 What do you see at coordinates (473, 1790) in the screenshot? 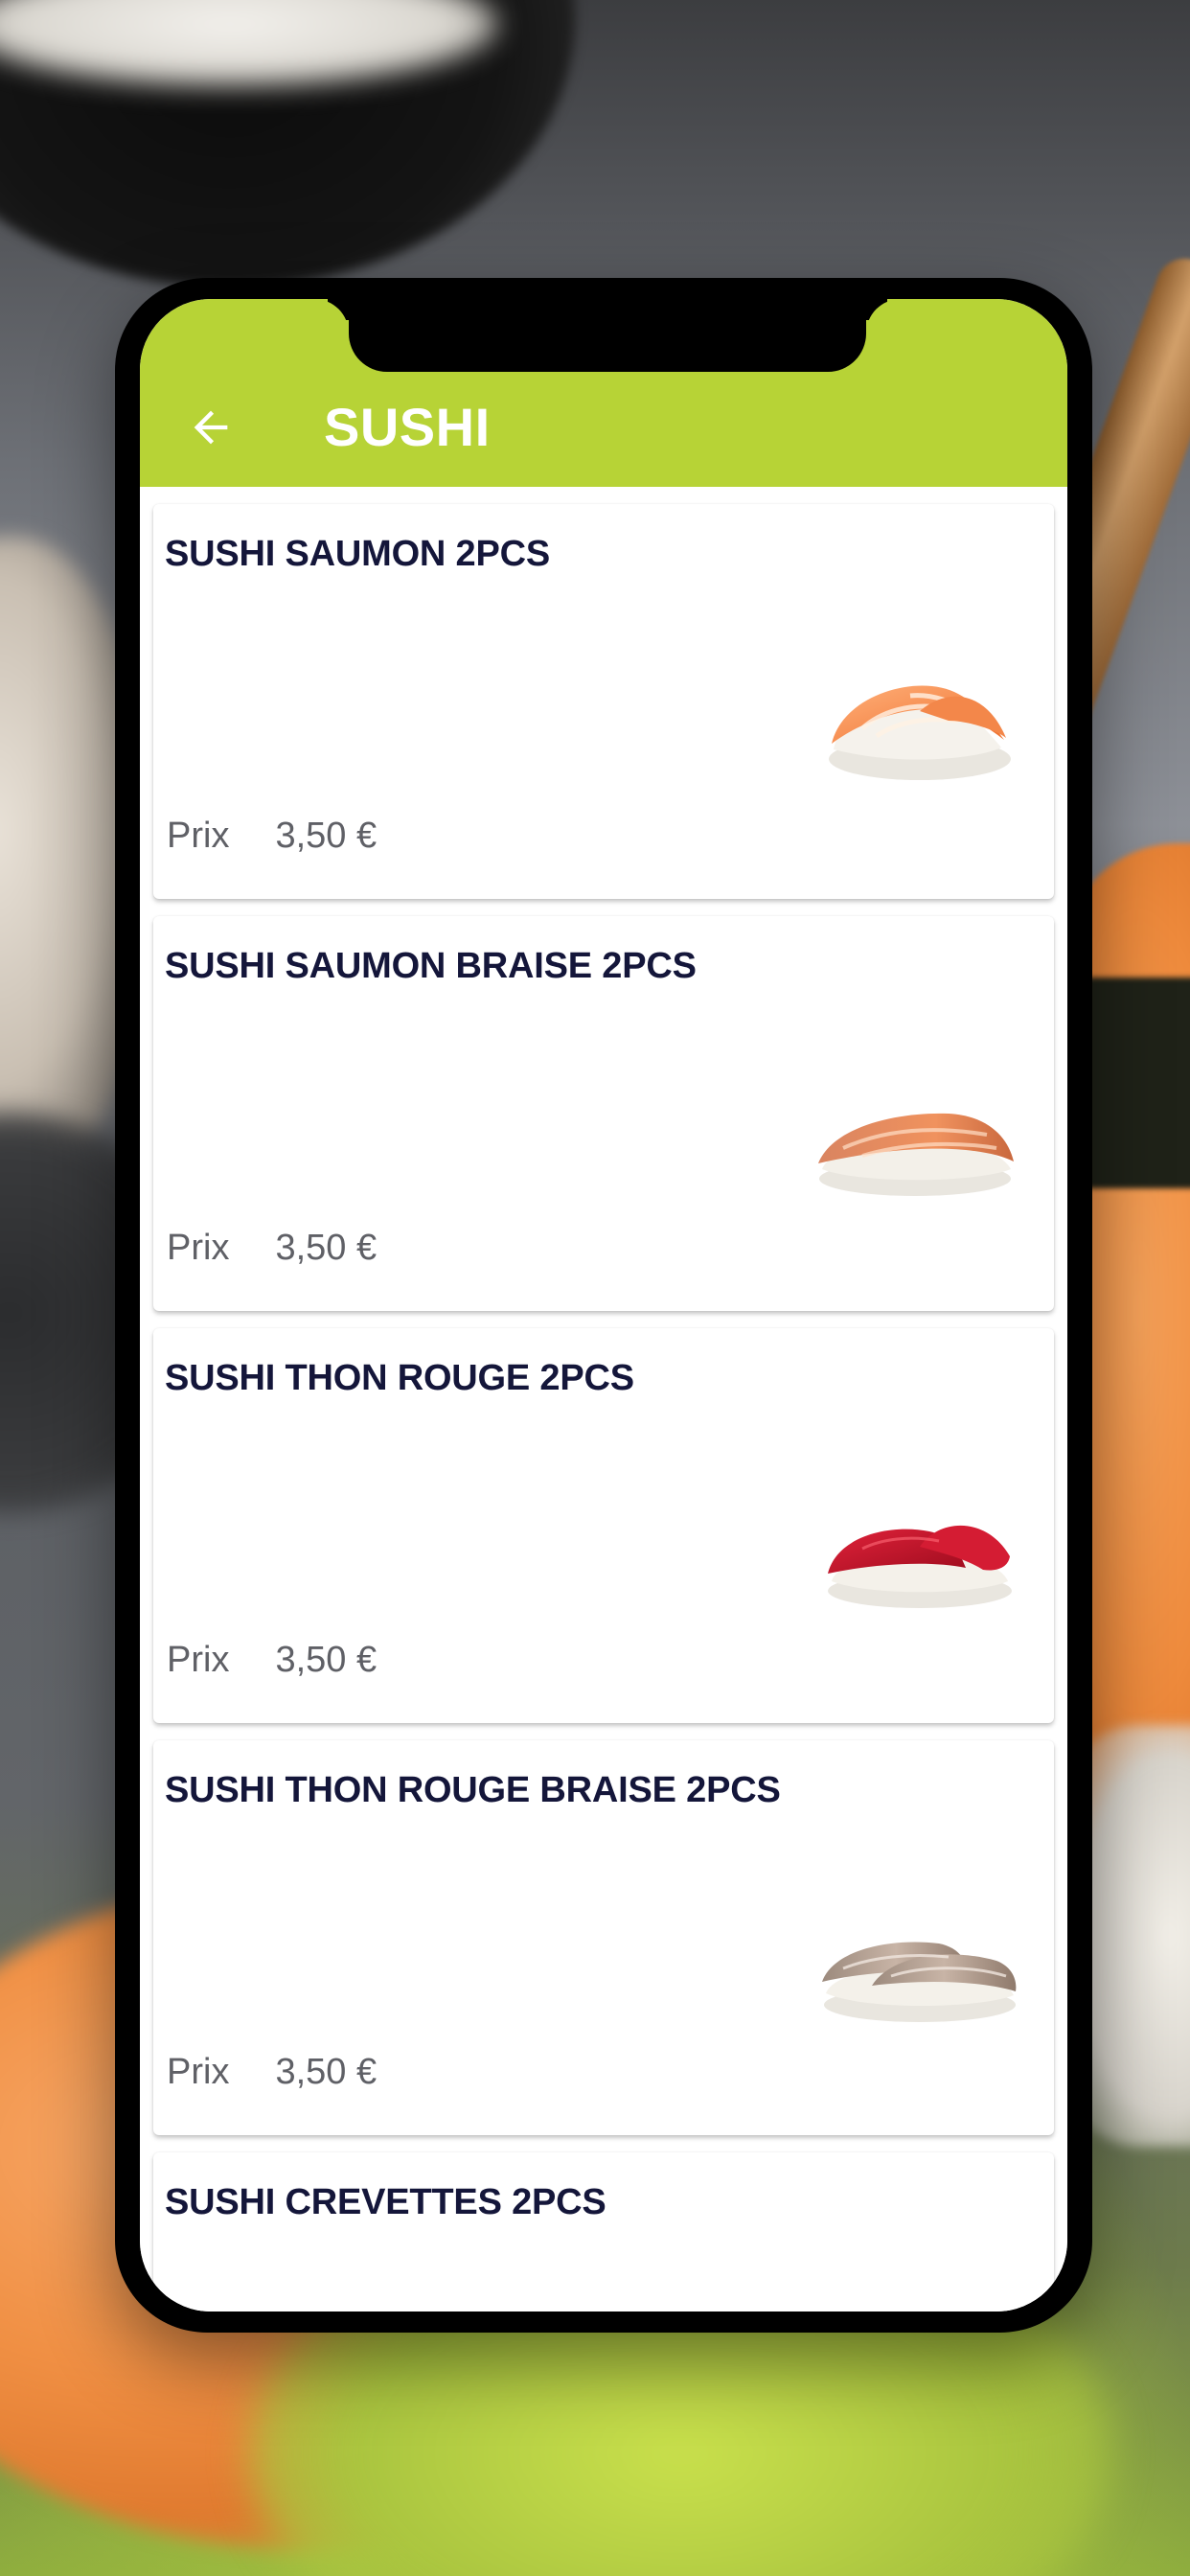
I see `product-name: SUSHI THON ROUGE BRAISE 2PCS` at bounding box center [473, 1790].